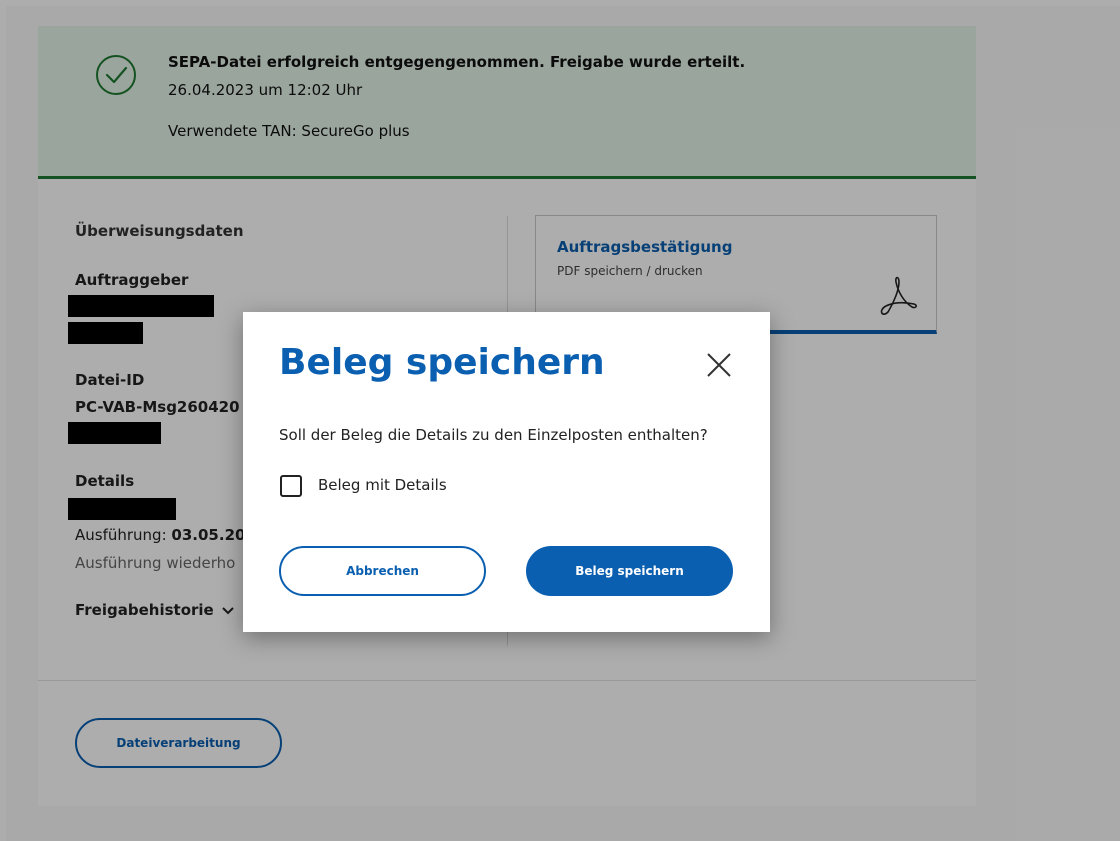 The width and height of the screenshot is (1120, 841). I want to click on details-checkbox-label: Beleg mit Details, so click(382, 485).